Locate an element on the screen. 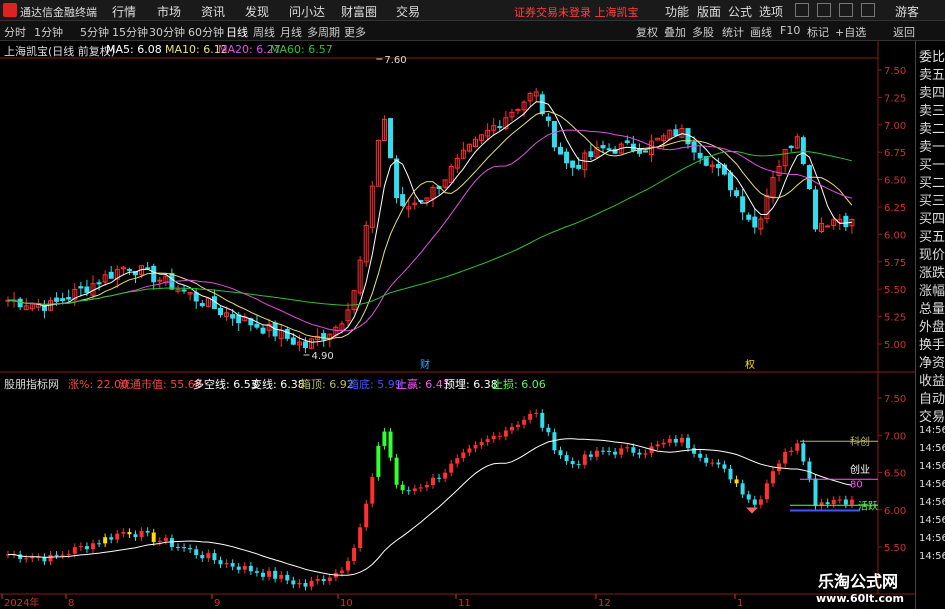  legend-boxtop: 箱顶: 6.92 is located at coordinates (327, 384).